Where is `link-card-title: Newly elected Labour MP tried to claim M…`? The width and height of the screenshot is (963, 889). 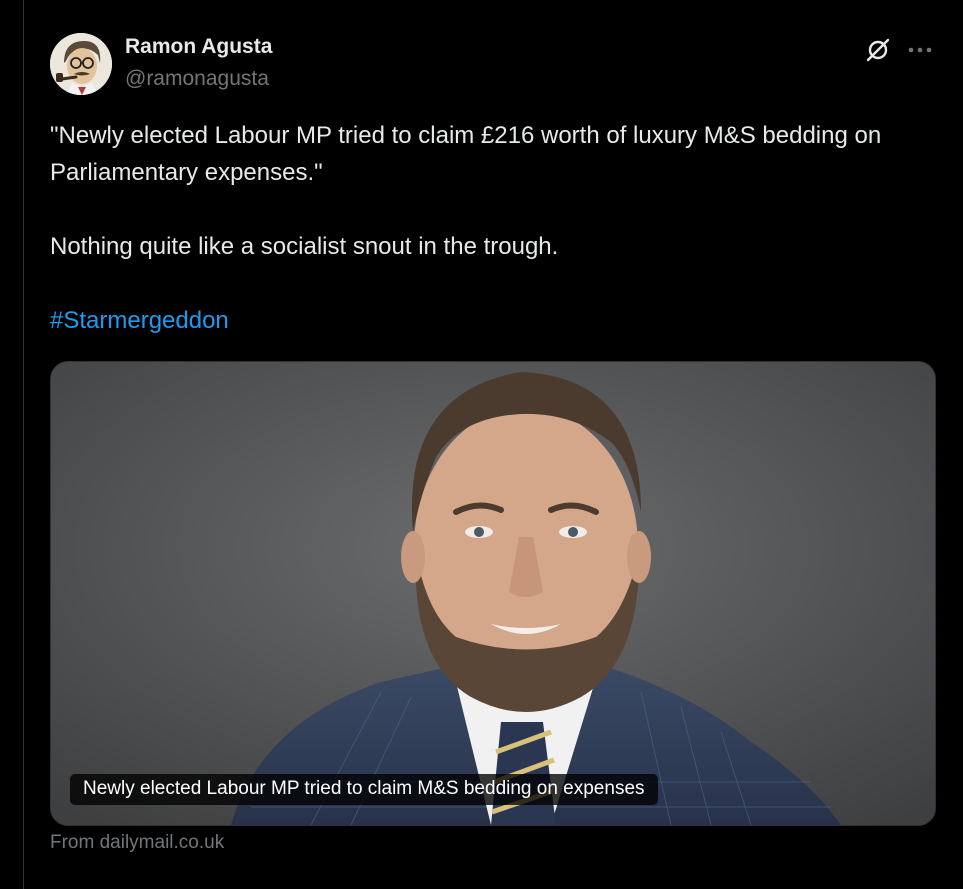
link-card-title: Newly elected Labour MP tried to claim M… is located at coordinates (364, 789).